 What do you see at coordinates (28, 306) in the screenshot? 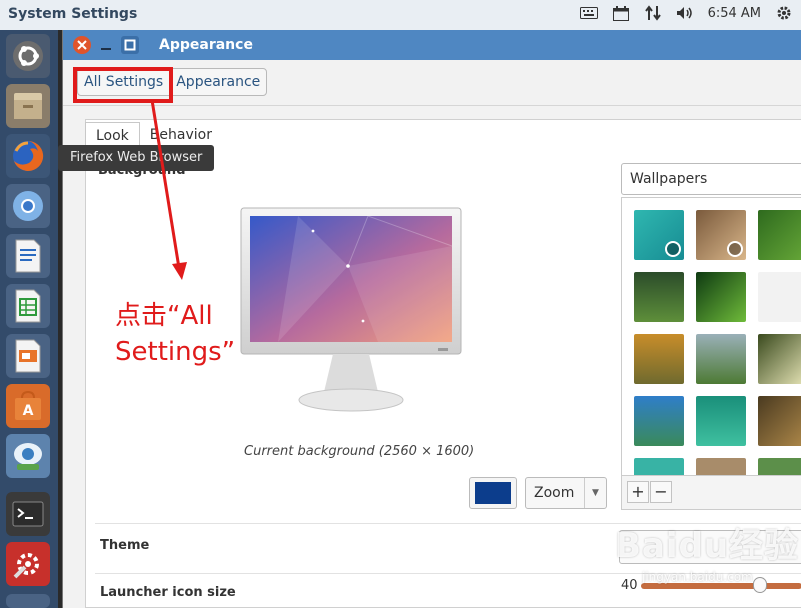
I see `calc-icon` at bounding box center [28, 306].